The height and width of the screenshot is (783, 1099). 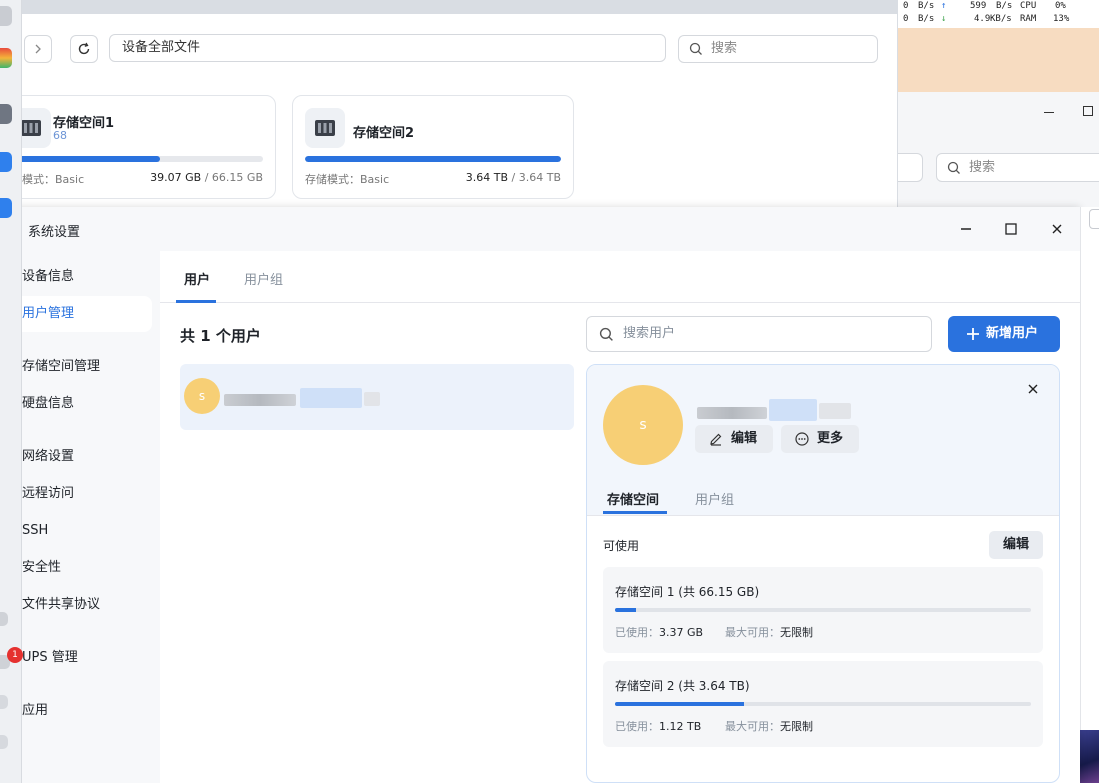 I want to click on nav-network-settings: 网络设置, so click(x=76, y=457).